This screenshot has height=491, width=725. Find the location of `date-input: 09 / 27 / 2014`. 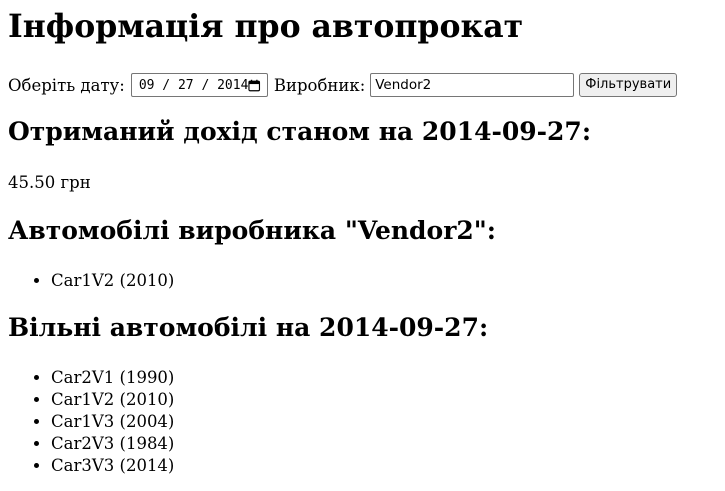

date-input: 09 / 27 / 2014 is located at coordinates (199, 85).